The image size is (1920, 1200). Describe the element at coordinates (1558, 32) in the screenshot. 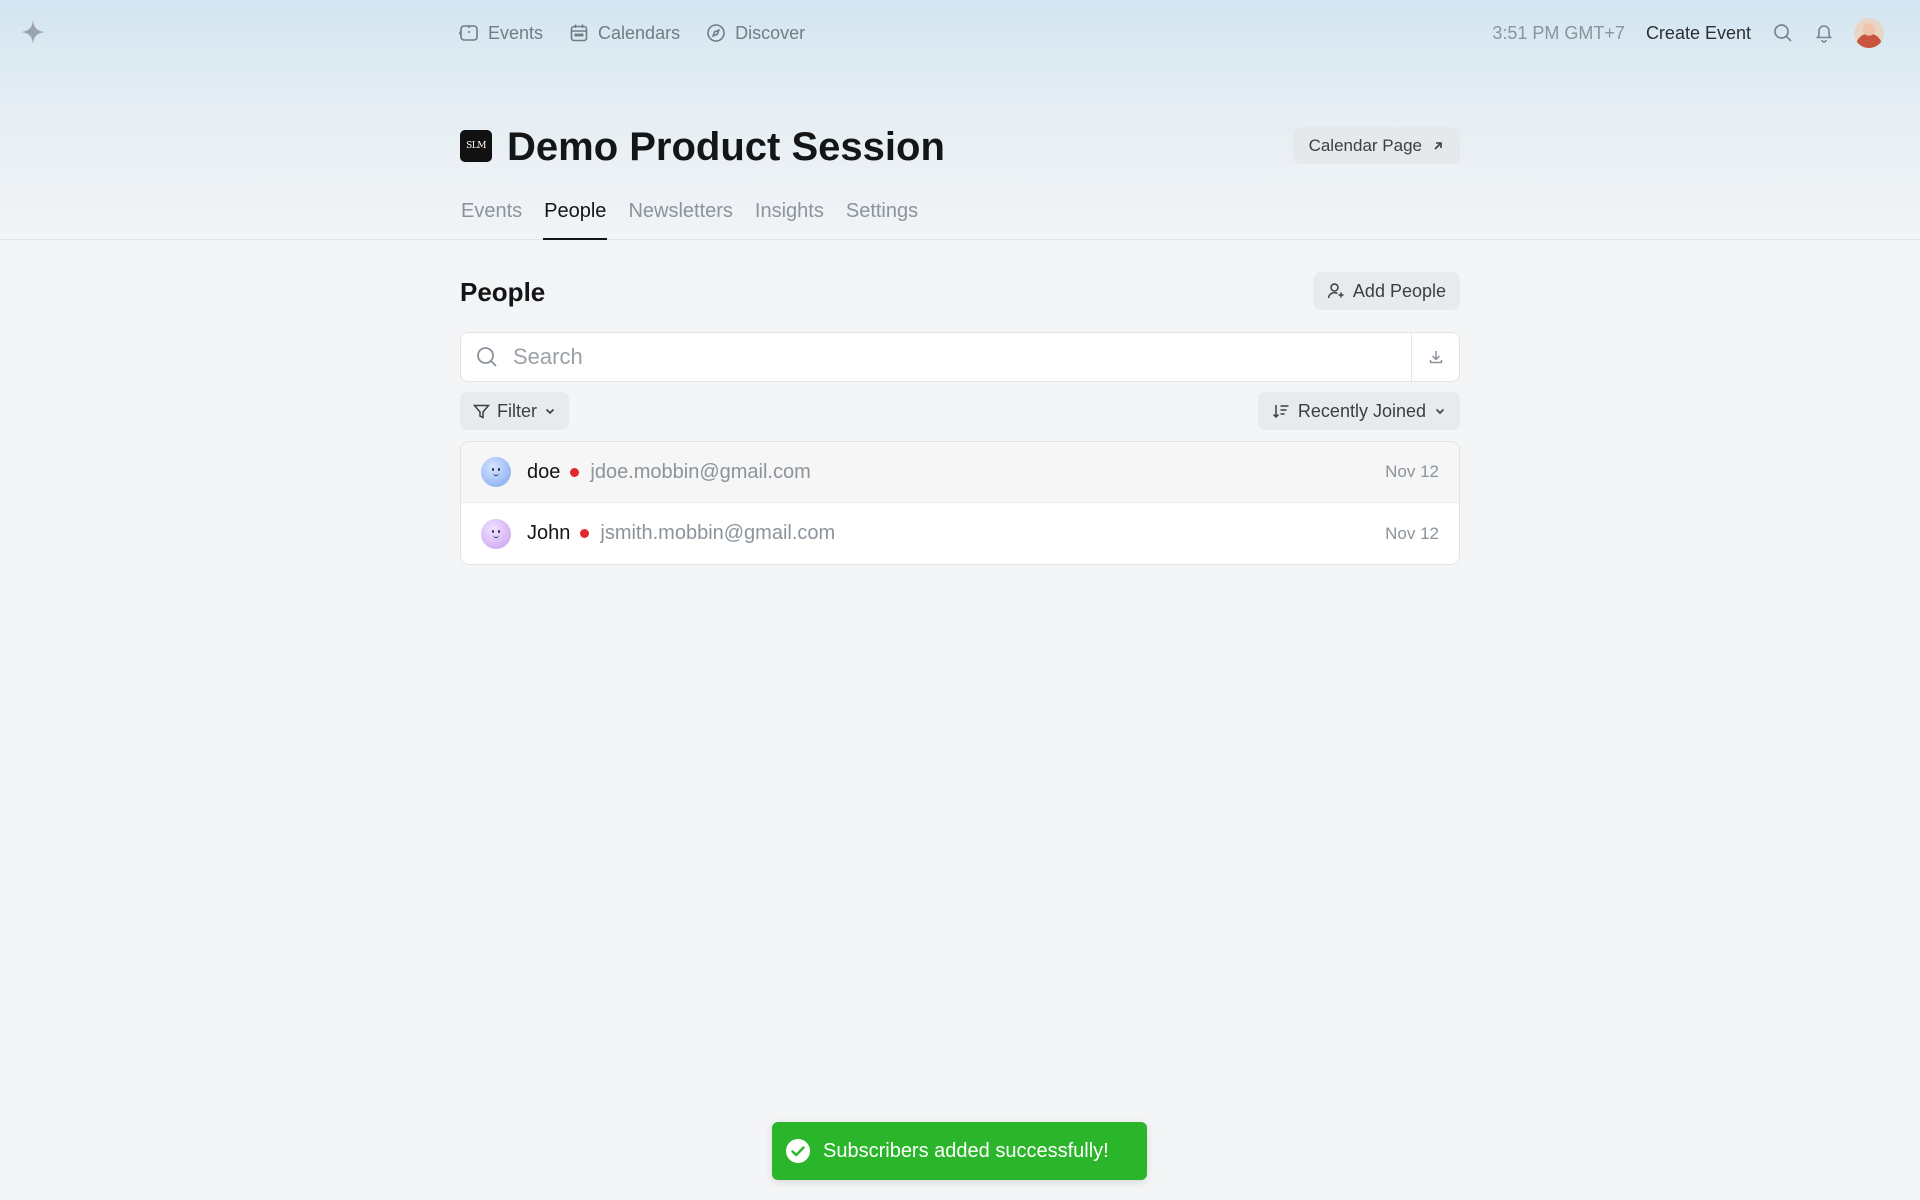

I see `current-time: 3:51 PM GMT+7` at that location.